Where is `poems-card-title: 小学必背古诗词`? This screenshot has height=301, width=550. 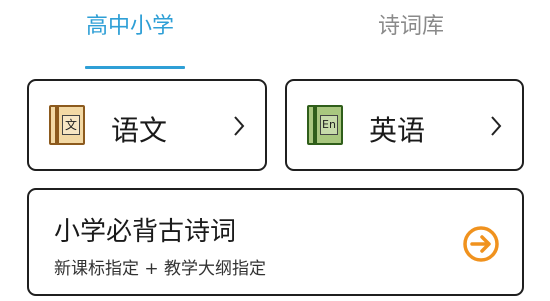 poems-card-title: 小学必背古诗词 is located at coordinates (145, 232).